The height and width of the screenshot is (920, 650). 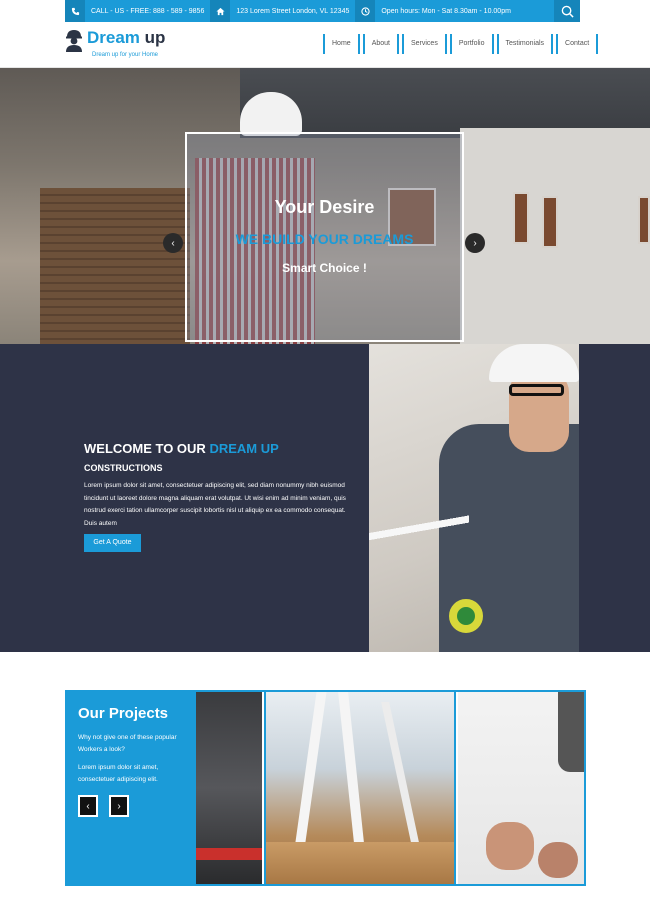 What do you see at coordinates (521, 788) in the screenshot?
I see `project-image-electrician` at bounding box center [521, 788].